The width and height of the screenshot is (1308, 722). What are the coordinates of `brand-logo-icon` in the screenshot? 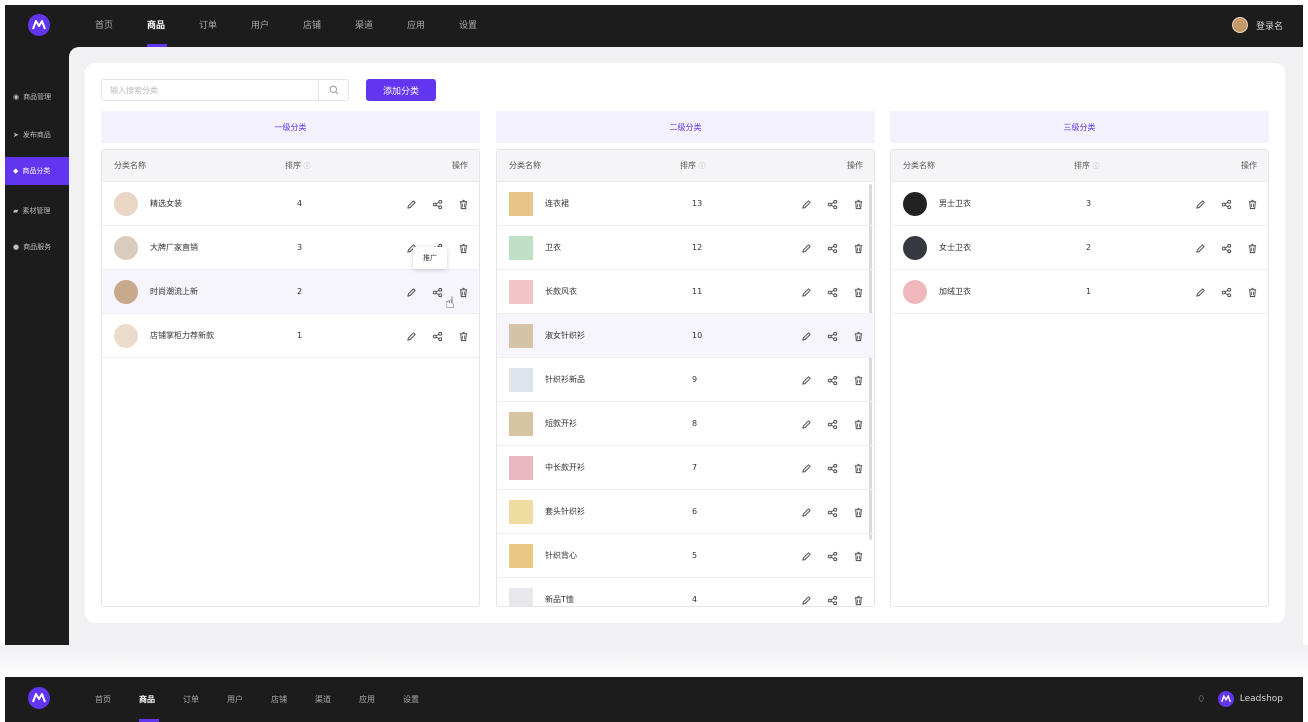 It's located at (1225, 699).